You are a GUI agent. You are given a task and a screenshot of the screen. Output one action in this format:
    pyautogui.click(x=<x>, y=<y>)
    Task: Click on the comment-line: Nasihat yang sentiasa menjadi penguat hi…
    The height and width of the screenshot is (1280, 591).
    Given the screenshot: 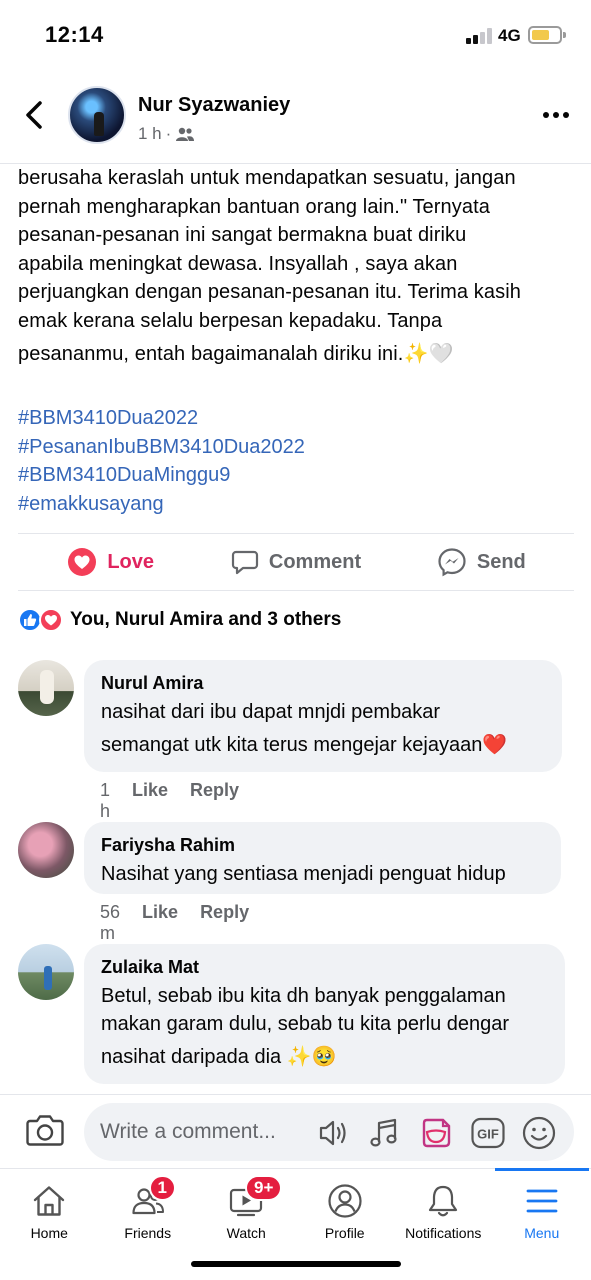 What is the action you would take?
    pyautogui.click(x=303, y=874)
    